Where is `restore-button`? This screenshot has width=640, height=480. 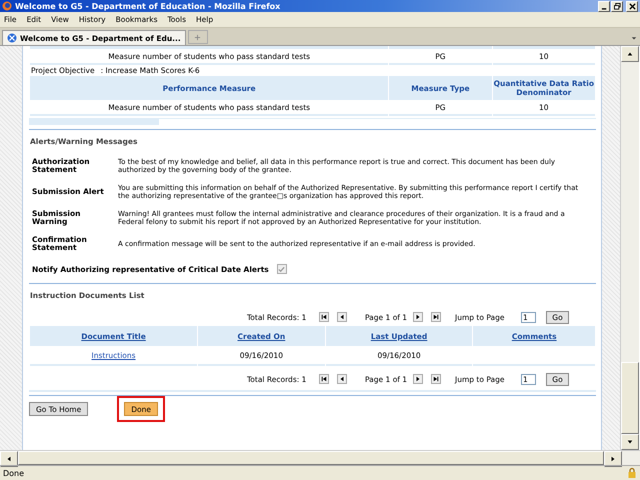 restore-button is located at coordinates (617, 6).